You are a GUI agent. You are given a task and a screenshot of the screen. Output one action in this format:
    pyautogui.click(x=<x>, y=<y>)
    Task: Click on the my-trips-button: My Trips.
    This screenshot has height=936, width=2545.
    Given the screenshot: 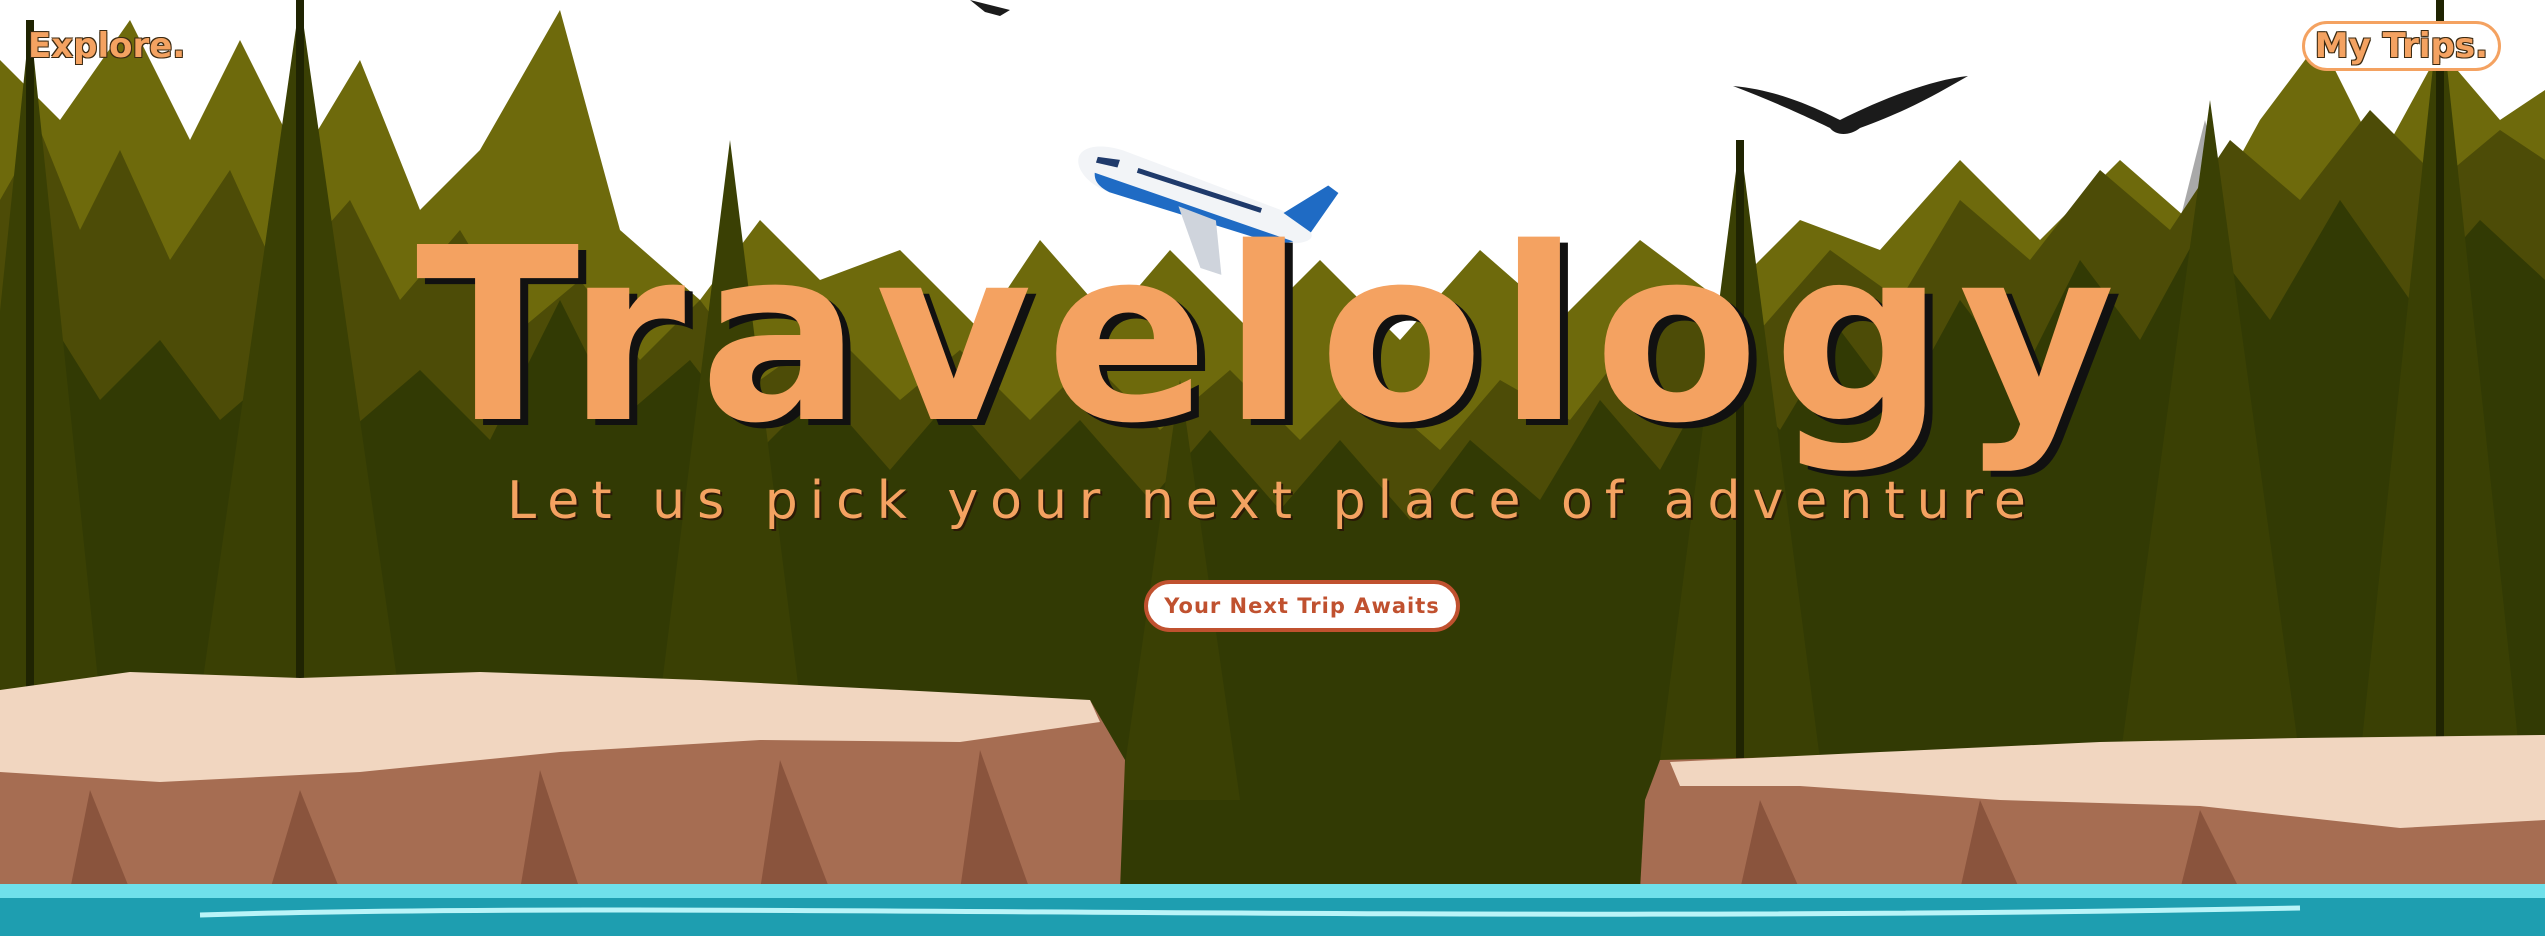 What is the action you would take?
    pyautogui.click(x=2401, y=46)
    